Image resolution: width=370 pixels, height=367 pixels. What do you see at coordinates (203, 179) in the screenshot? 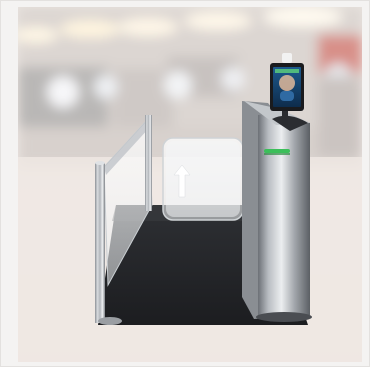
I see `rear-gate-panel` at bounding box center [203, 179].